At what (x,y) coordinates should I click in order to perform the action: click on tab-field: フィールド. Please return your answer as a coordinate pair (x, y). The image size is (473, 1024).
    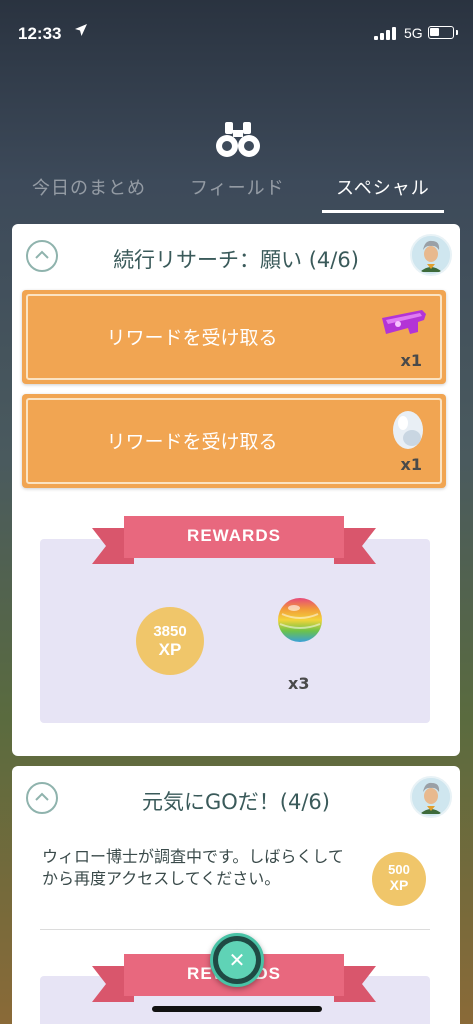
    Looking at the image, I should click on (237, 187).